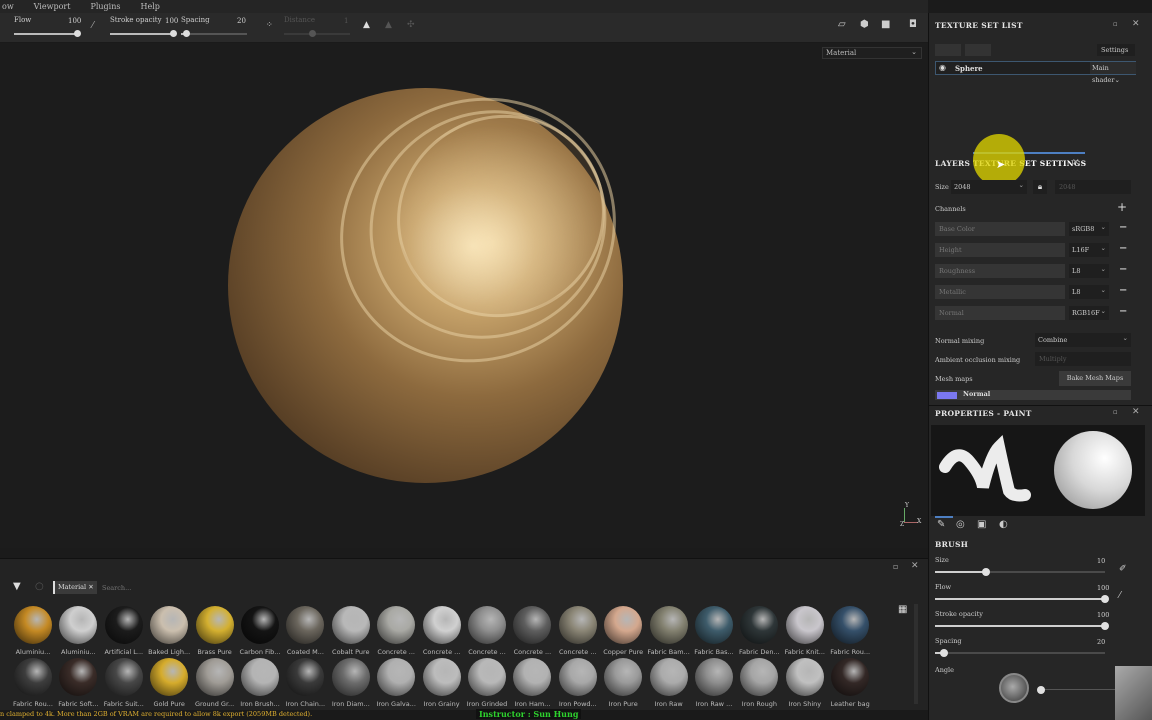 This screenshot has width=1152, height=720. I want to click on display-mode-icon: ⬢, so click(864, 24).